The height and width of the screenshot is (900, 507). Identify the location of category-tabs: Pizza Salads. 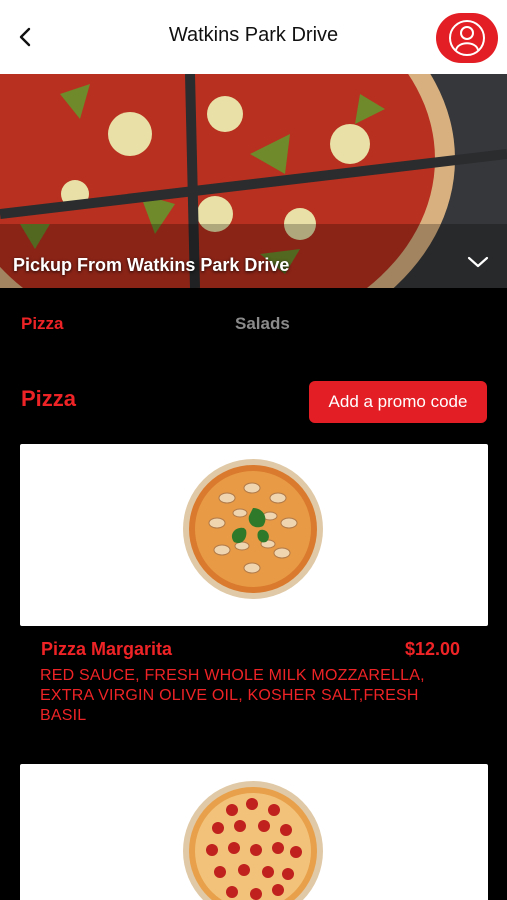
(253, 323).